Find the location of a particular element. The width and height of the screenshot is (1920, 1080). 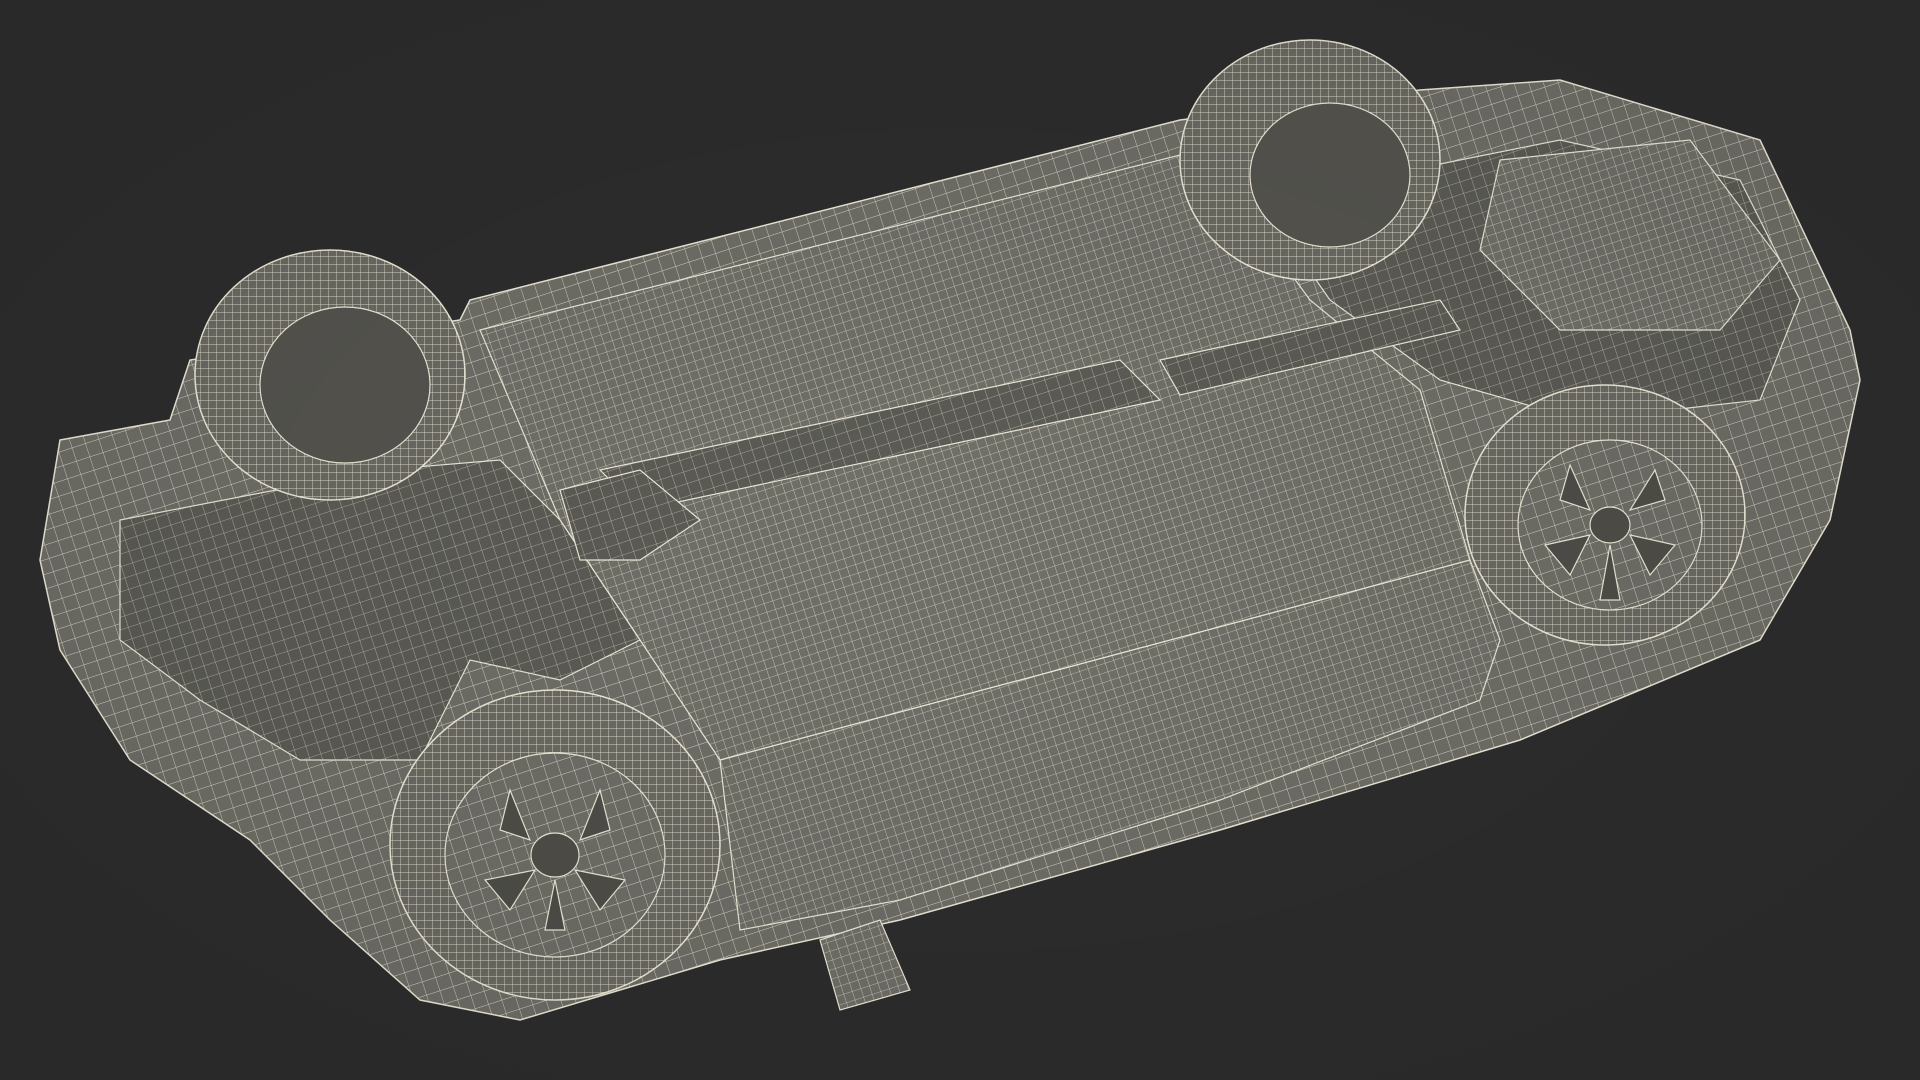

front-right-wheel is located at coordinates (1310, 160).